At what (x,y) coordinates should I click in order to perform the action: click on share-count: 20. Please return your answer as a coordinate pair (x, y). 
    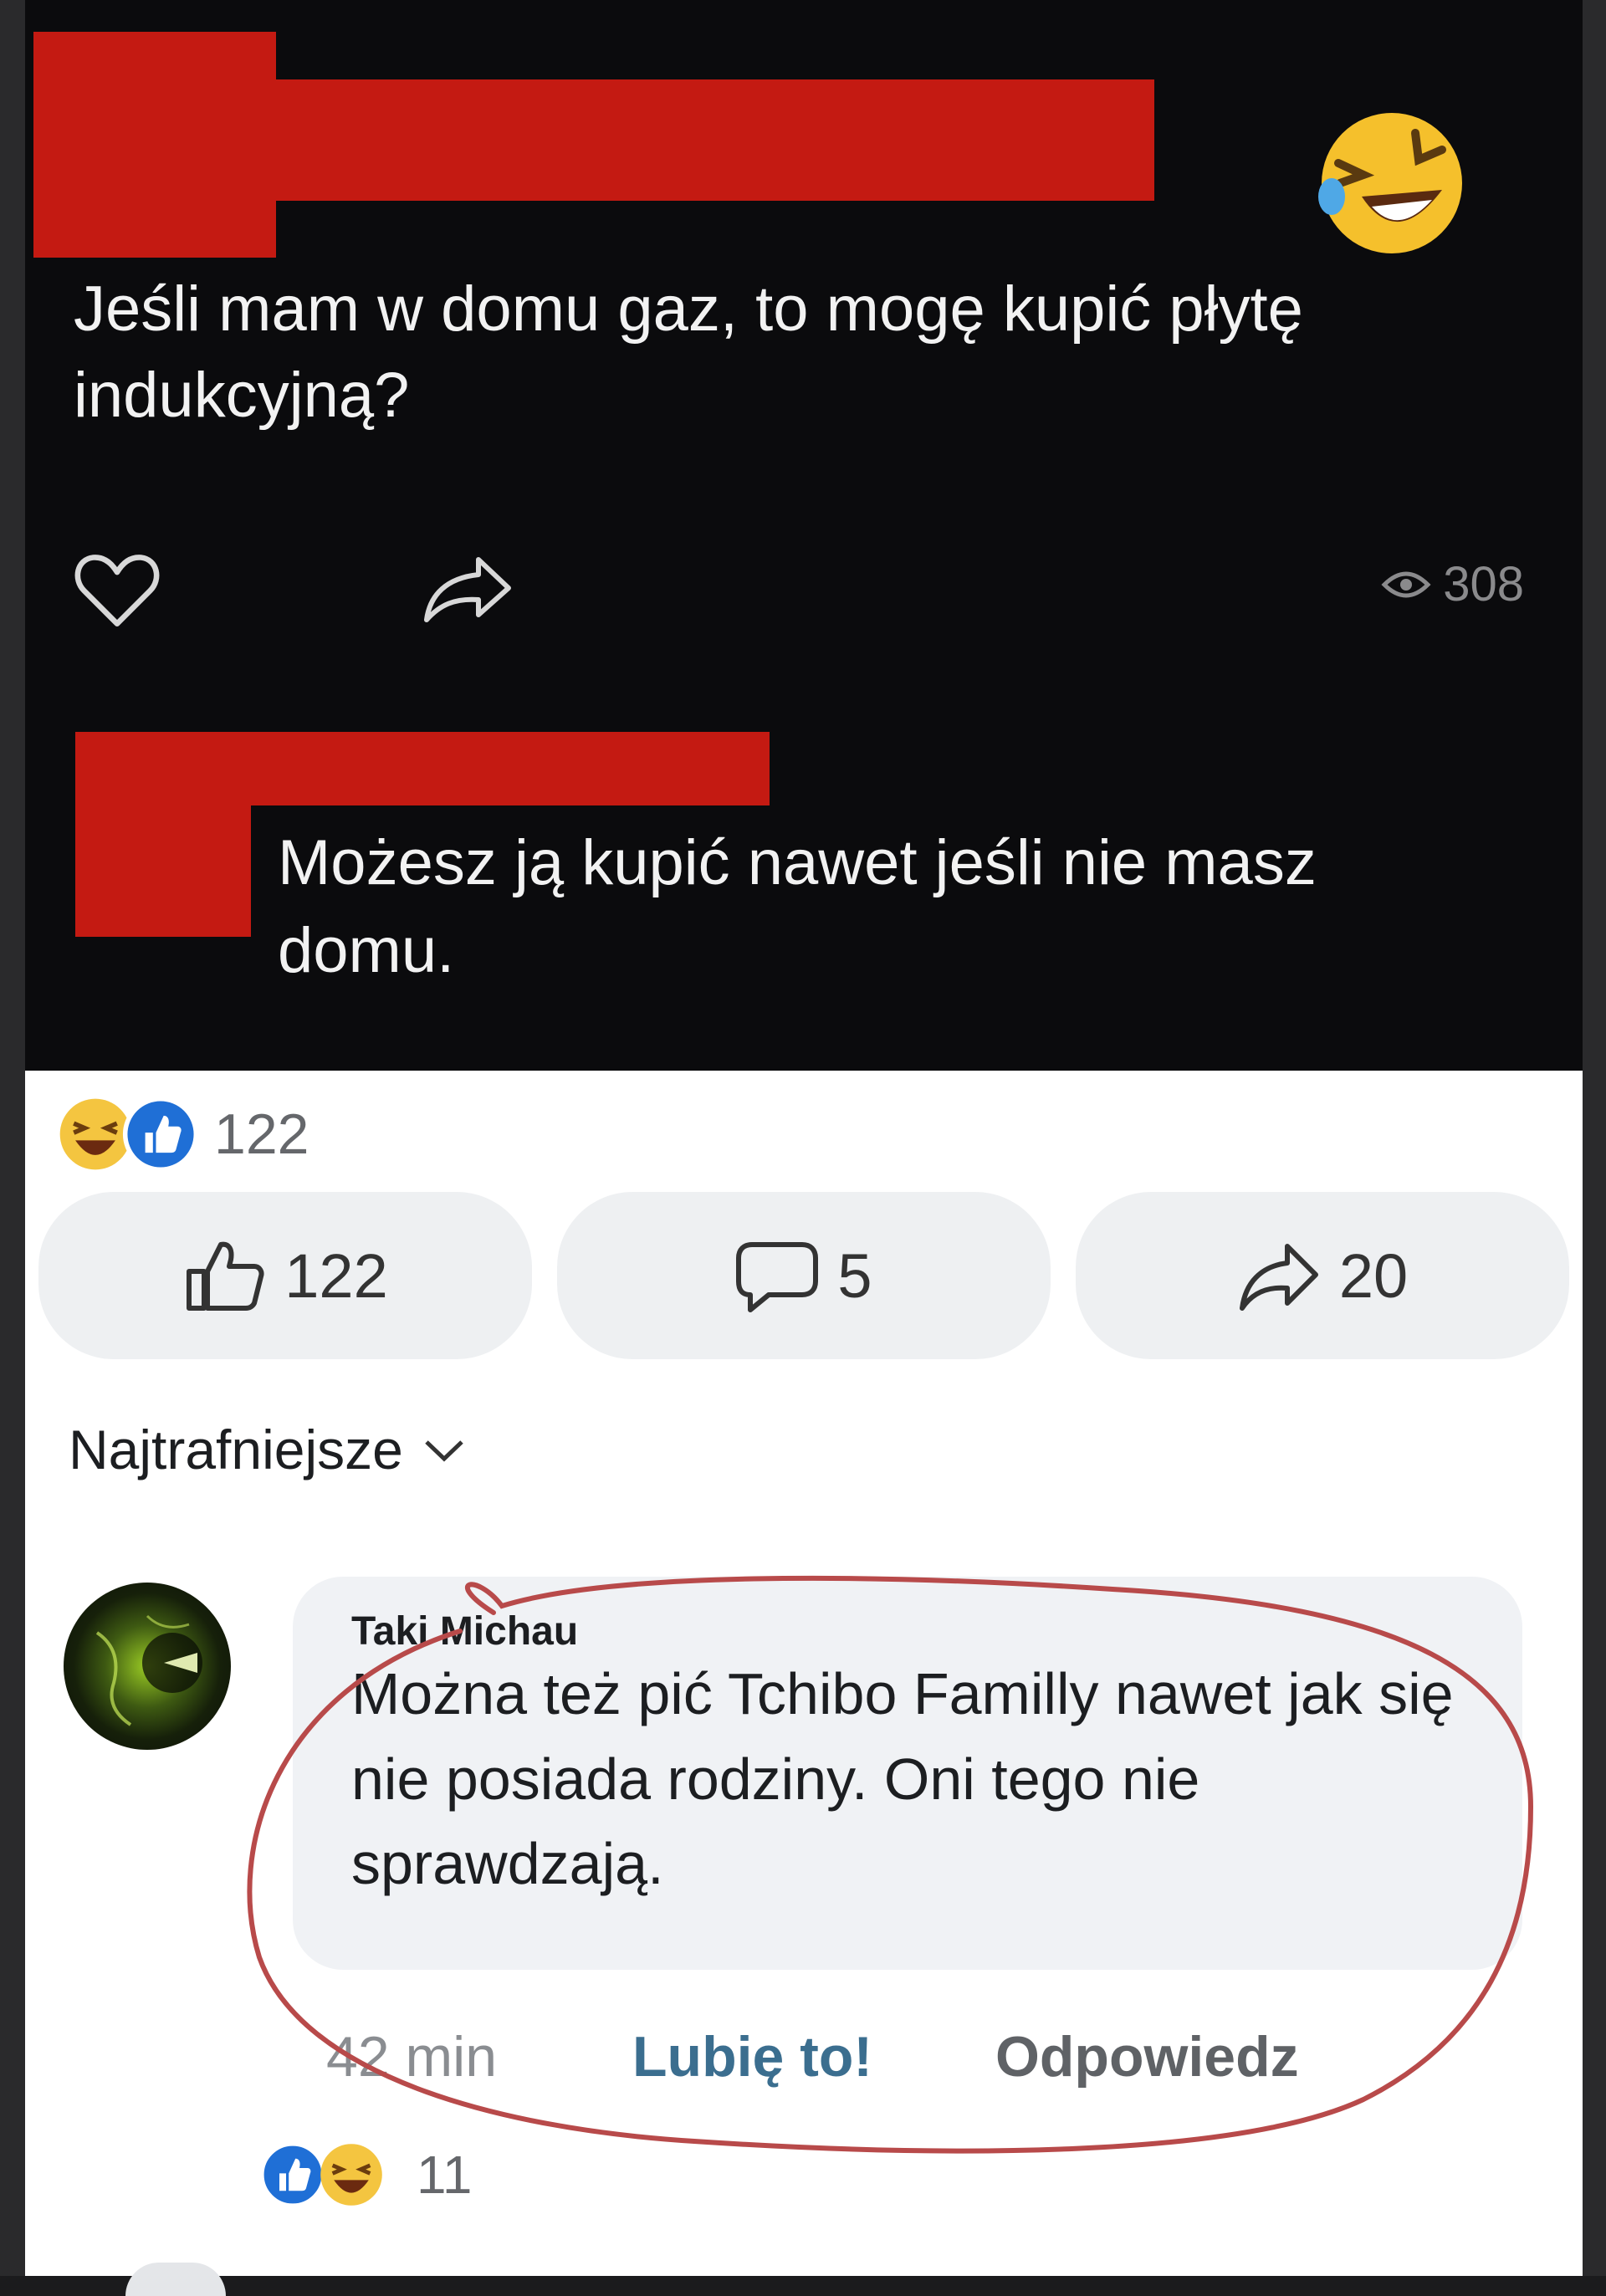
    Looking at the image, I should click on (1373, 1276).